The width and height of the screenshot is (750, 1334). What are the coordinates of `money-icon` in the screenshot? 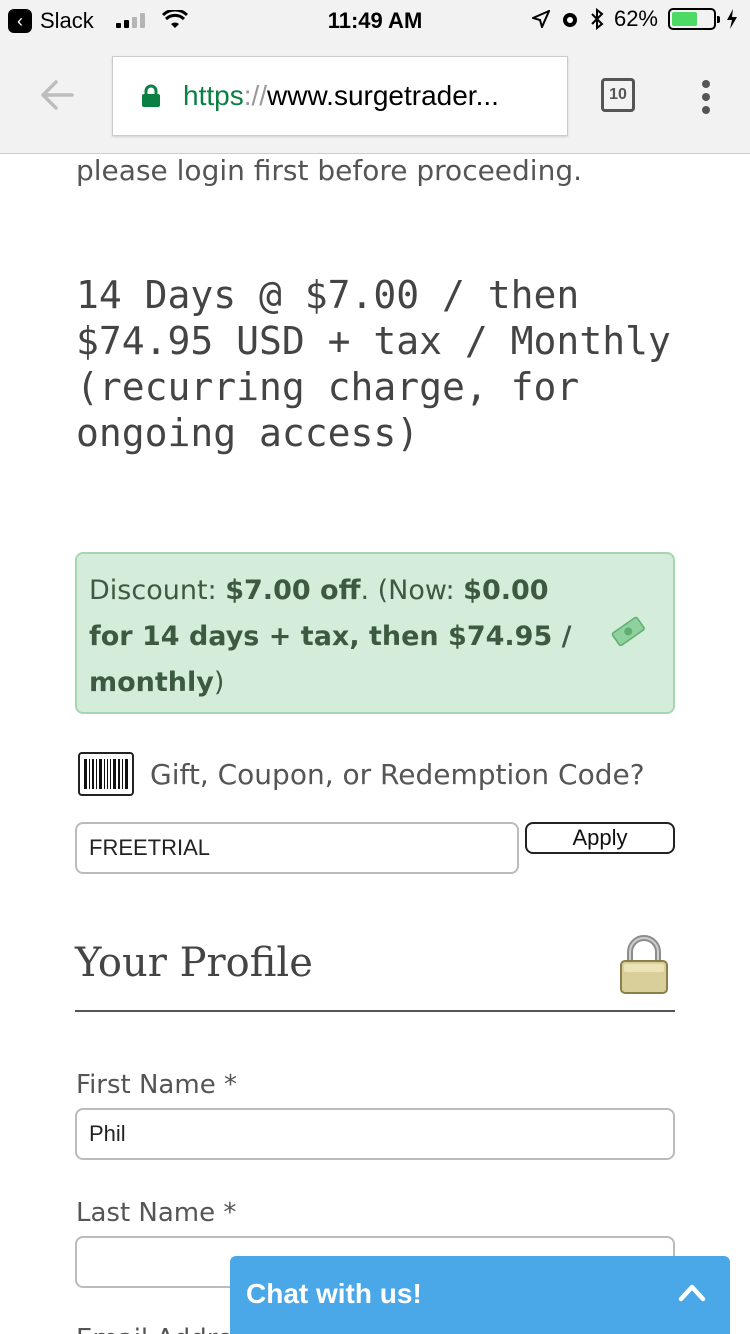 It's located at (628, 631).